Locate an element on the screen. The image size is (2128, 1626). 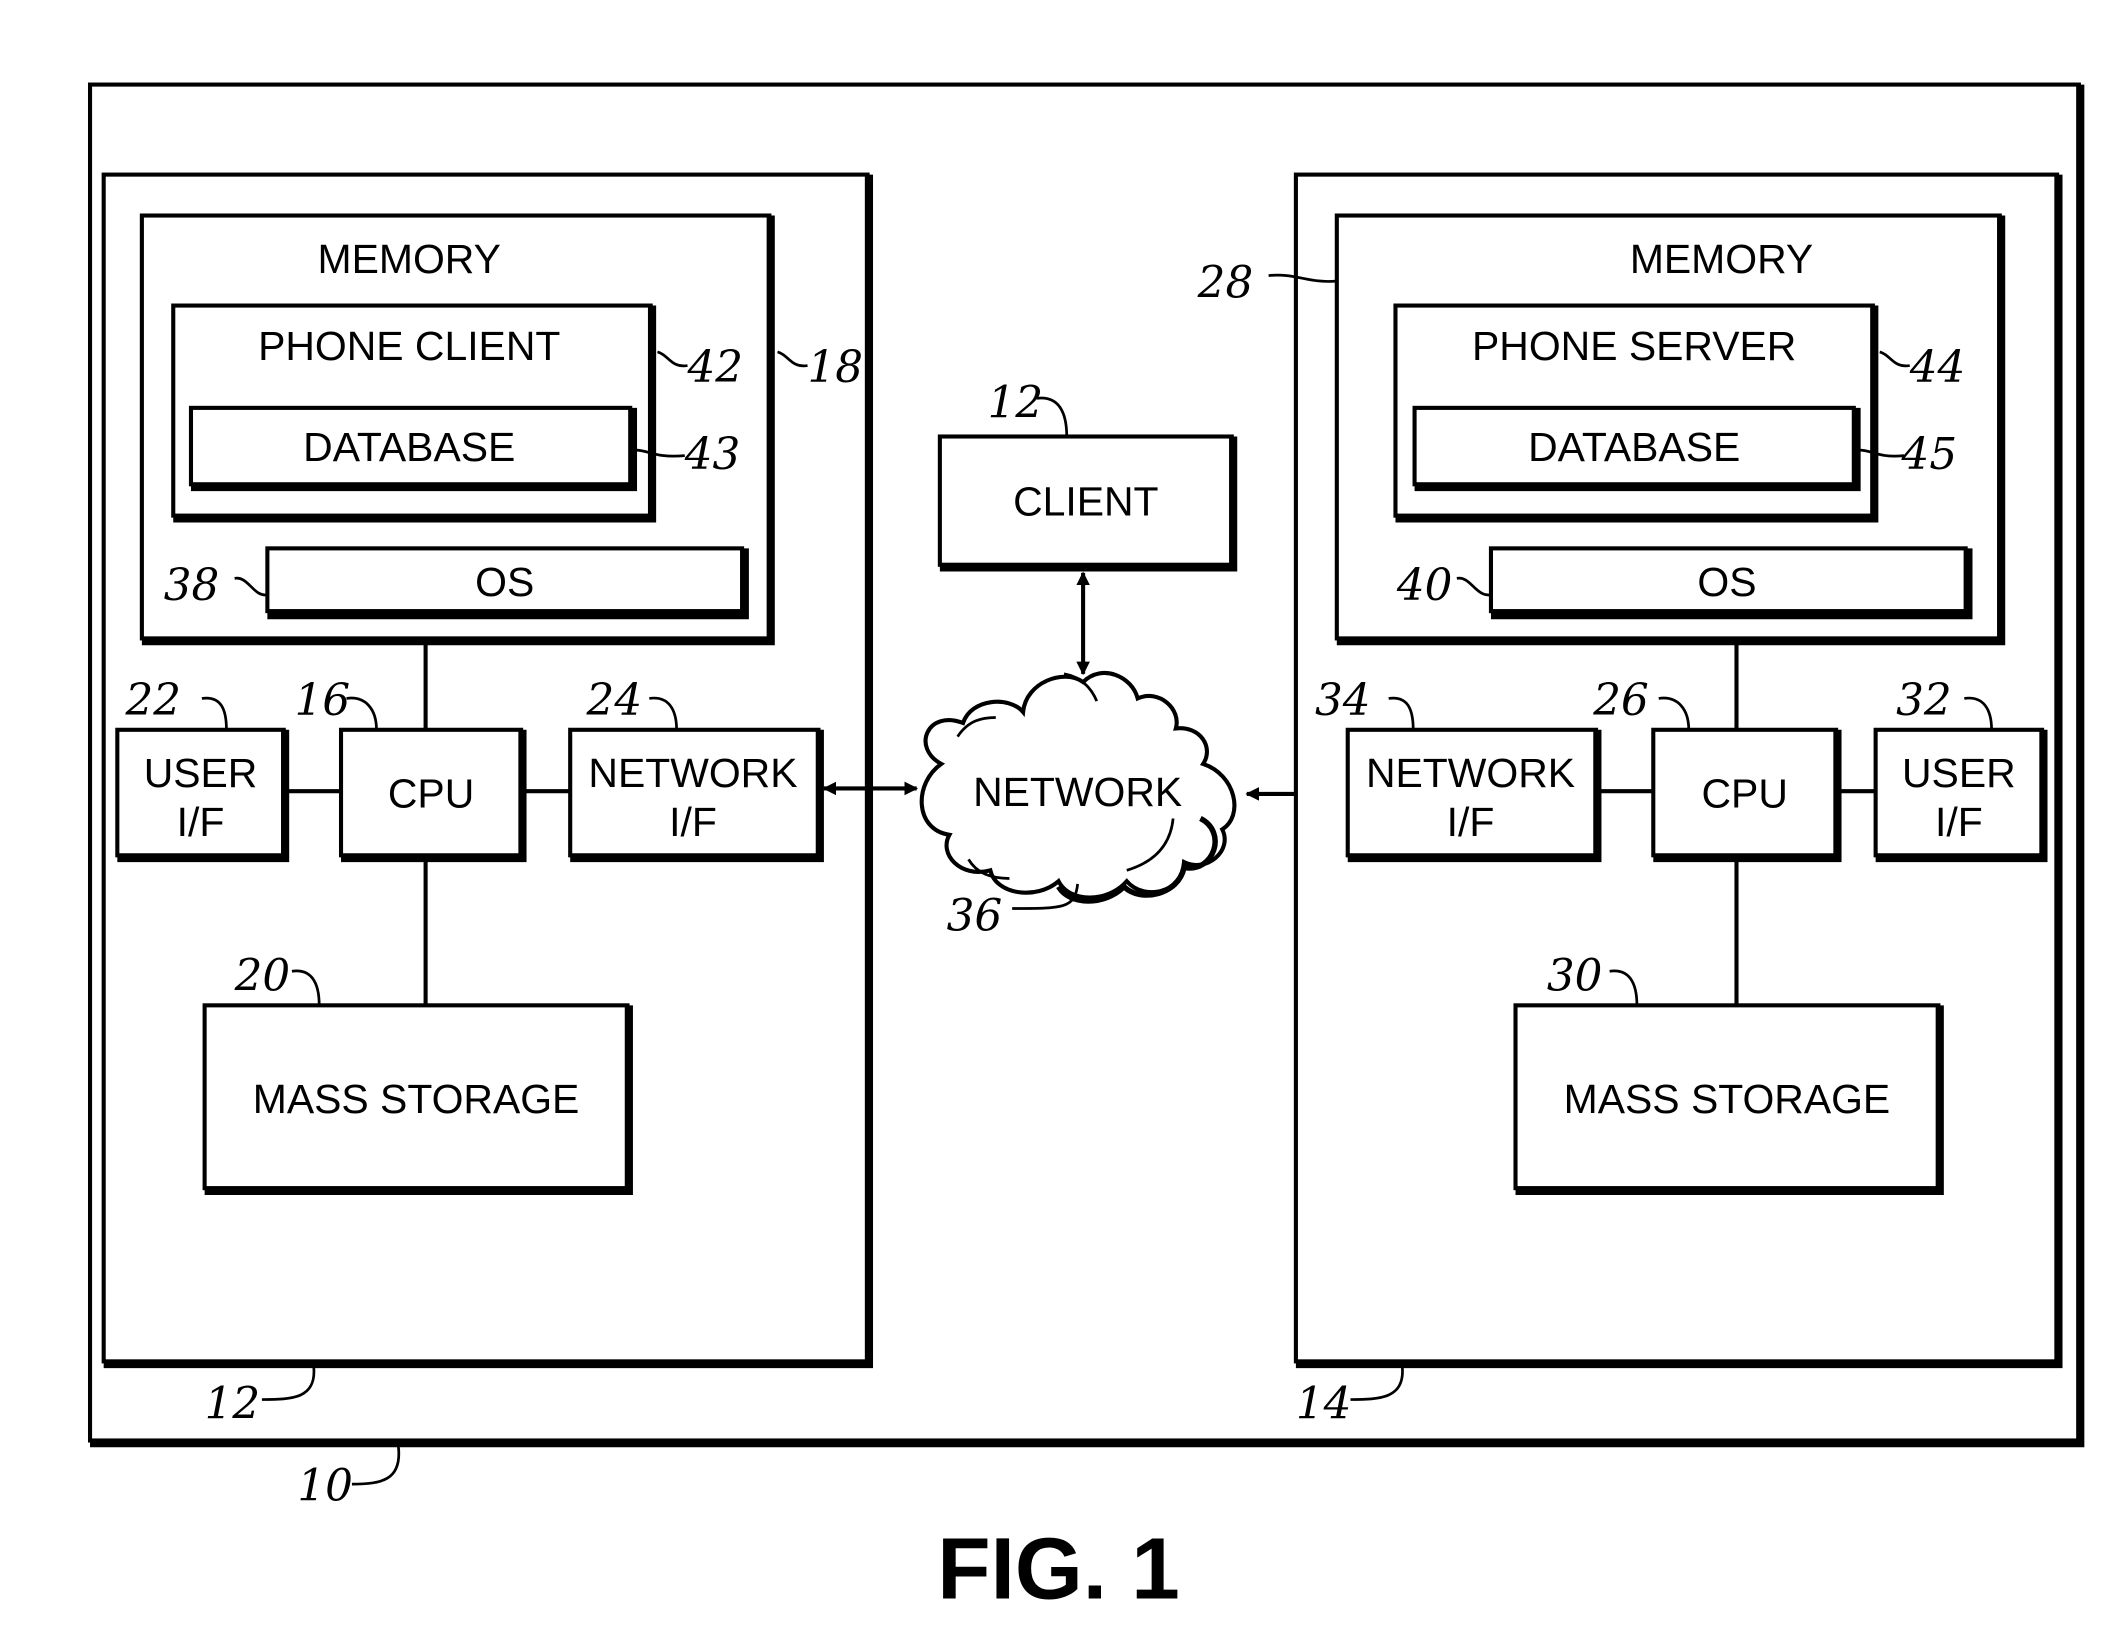
server-user-if-label-2: I/F is located at coordinates (1959, 822).